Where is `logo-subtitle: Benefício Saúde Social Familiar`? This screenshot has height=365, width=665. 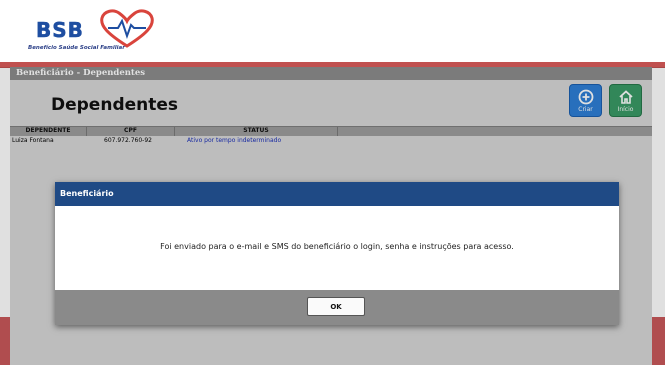 logo-subtitle: Benefício Saúde Social Familiar is located at coordinates (76, 48).